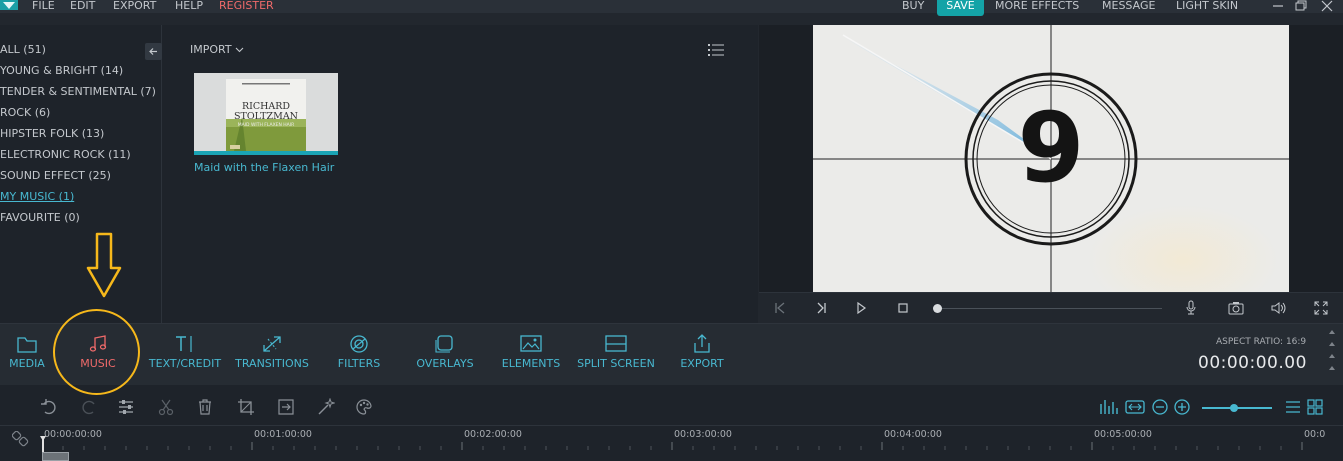  I want to click on annotation-highlight-circle, so click(96, 352).